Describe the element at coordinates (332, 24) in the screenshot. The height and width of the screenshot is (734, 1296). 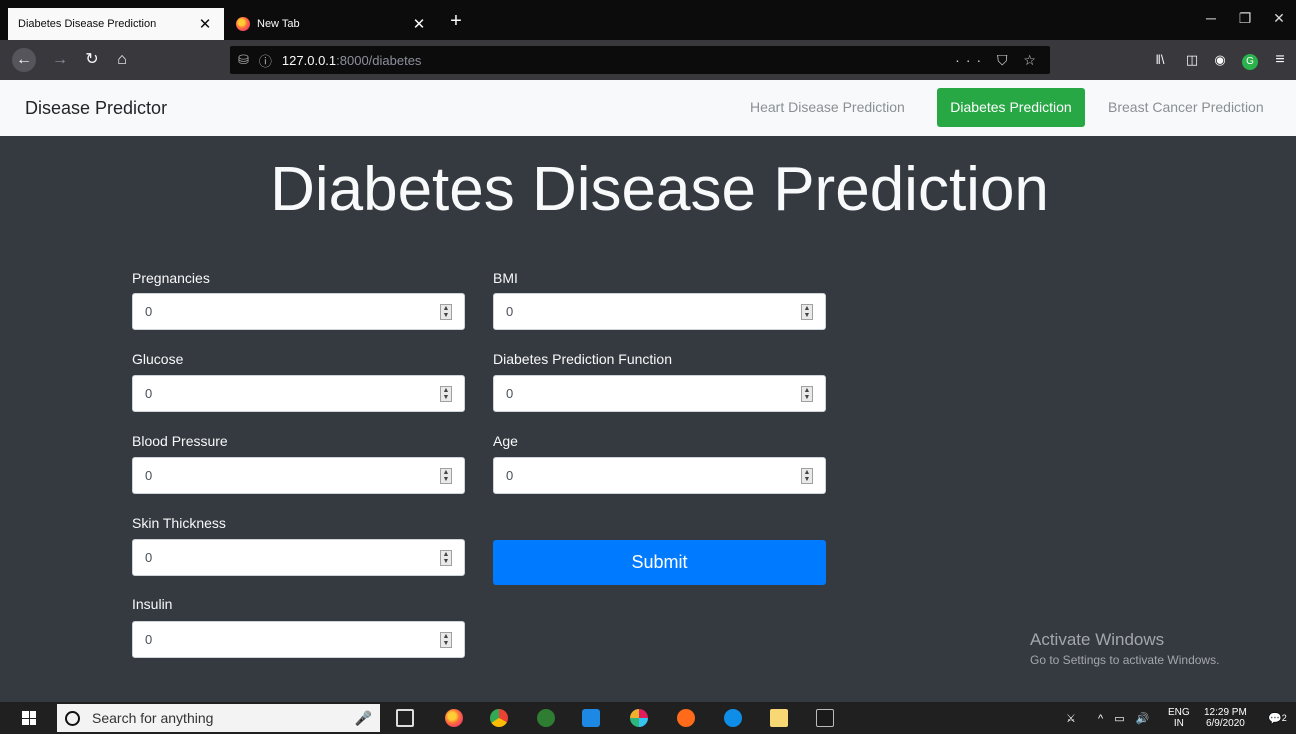
I see `tab-new-tab: New Tab ✕` at that location.